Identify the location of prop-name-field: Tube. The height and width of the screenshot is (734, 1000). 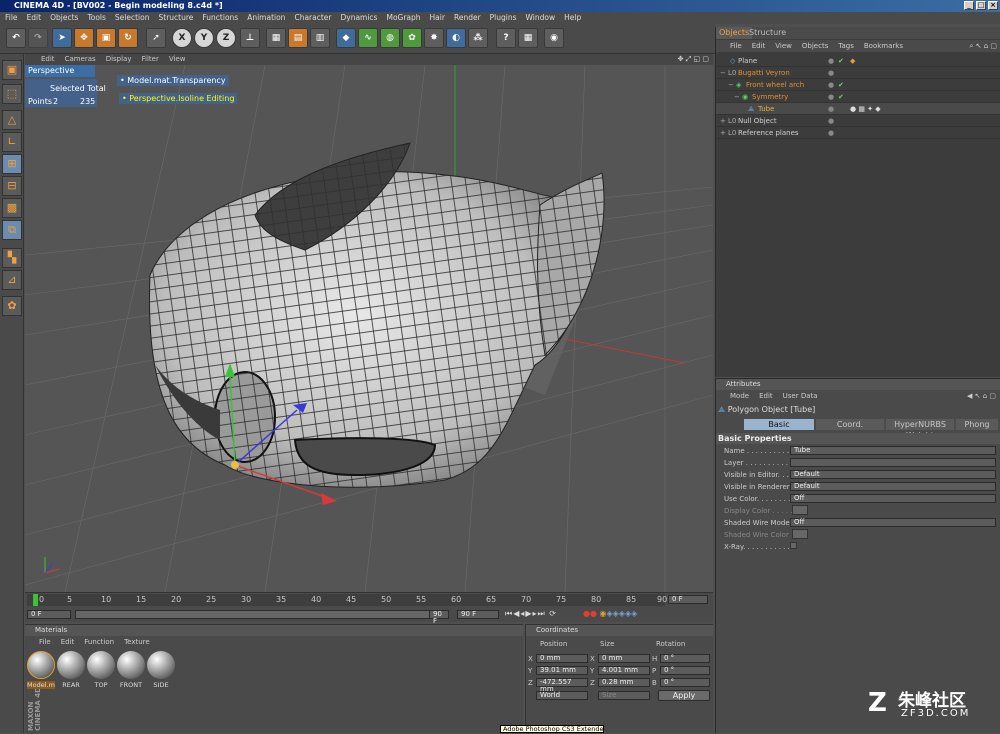
(893, 450).